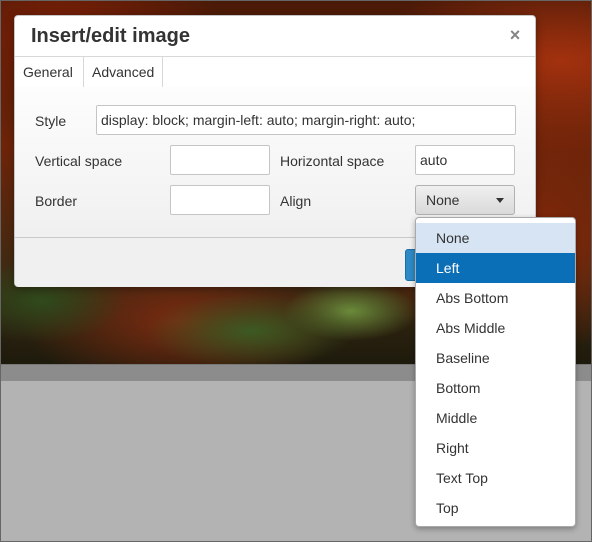 The image size is (592, 542). What do you see at coordinates (495, 268) in the screenshot?
I see `align-option-left: Left` at bounding box center [495, 268].